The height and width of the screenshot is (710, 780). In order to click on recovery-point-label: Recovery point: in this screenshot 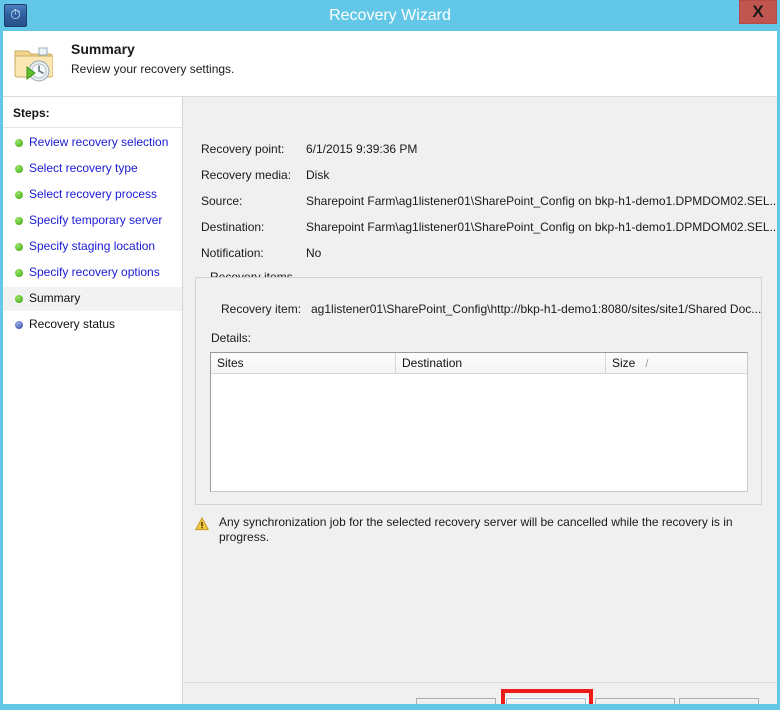, I will do `click(243, 149)`.